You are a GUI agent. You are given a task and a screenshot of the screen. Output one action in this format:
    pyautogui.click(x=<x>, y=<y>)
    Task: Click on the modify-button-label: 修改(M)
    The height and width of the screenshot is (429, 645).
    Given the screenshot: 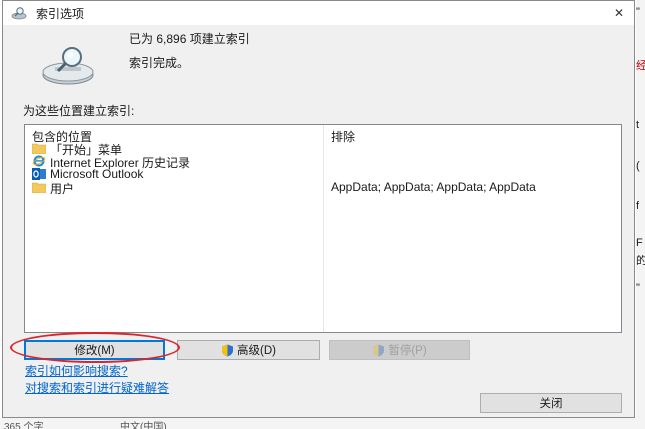 What is the action you would take?
    pyautogui.click(x=94, y=351)
    